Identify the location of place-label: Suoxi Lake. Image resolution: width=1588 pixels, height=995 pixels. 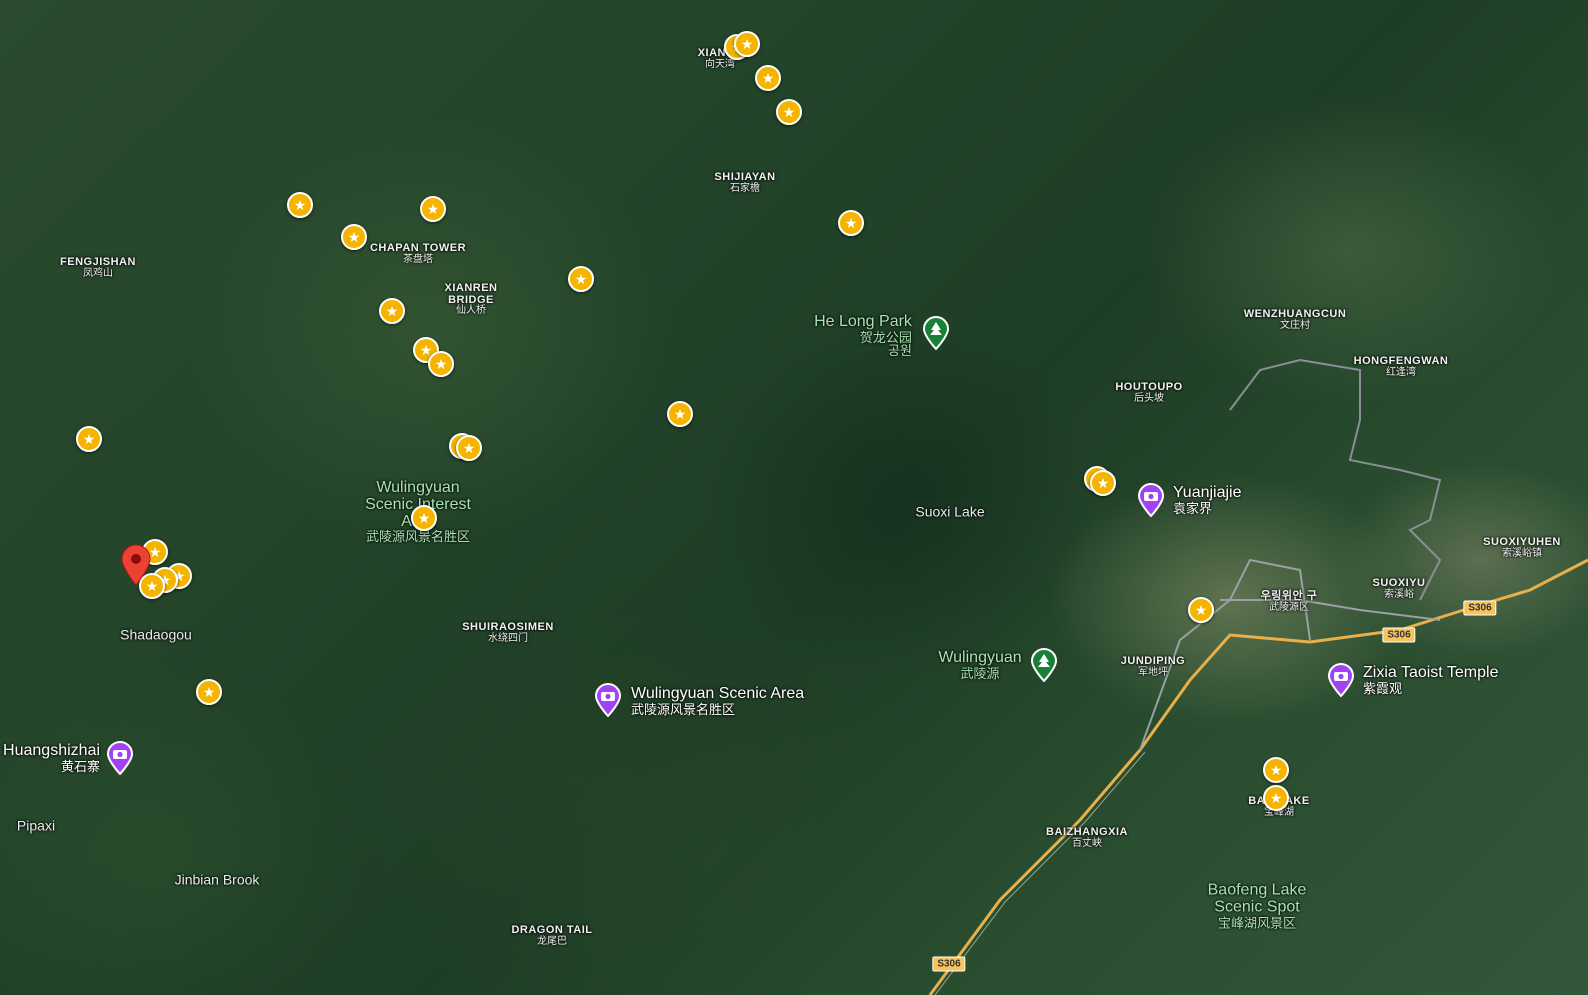
(950, 511).